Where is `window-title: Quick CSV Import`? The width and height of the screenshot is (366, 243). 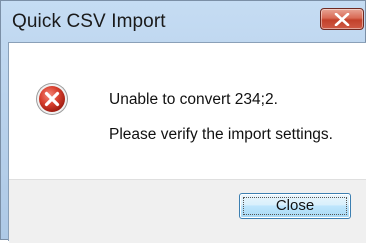
window-title: Quick CSV Import is located at coordinates (89, 21).